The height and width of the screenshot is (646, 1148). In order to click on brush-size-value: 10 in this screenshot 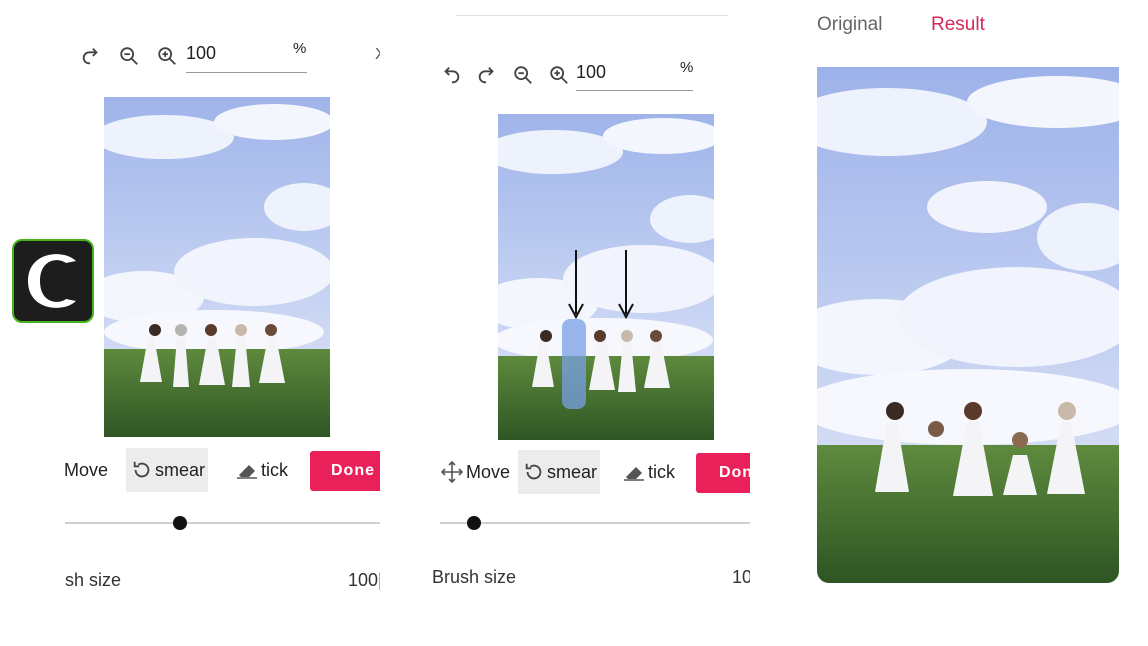, I will do `click(741, 577)`.